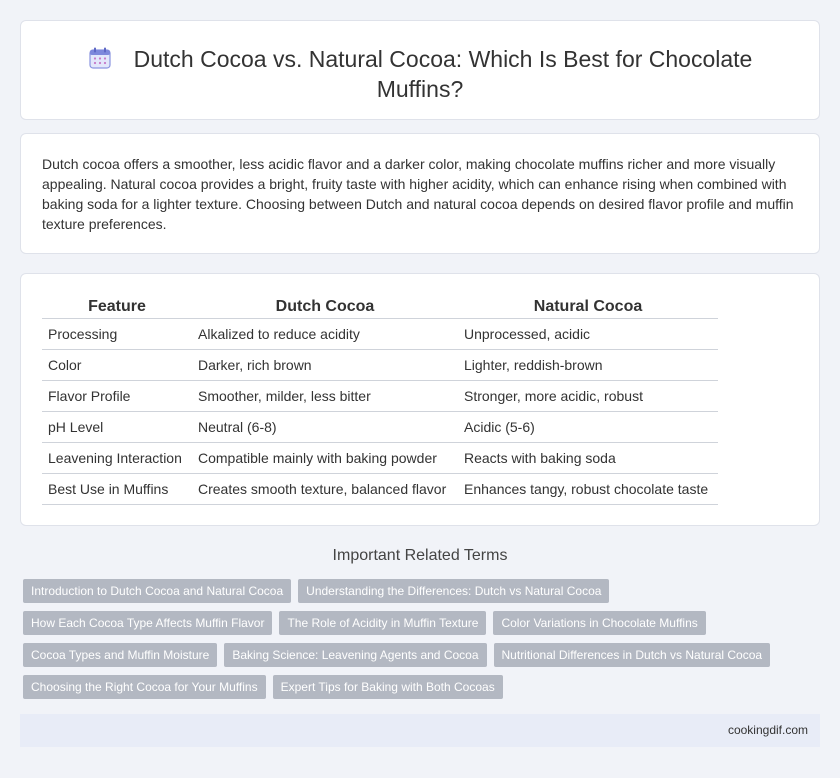 This screenshot has height=778, width=840. I want to click on related-term-link: Color Variations in Chocolate Muffins, so click(599, 623).